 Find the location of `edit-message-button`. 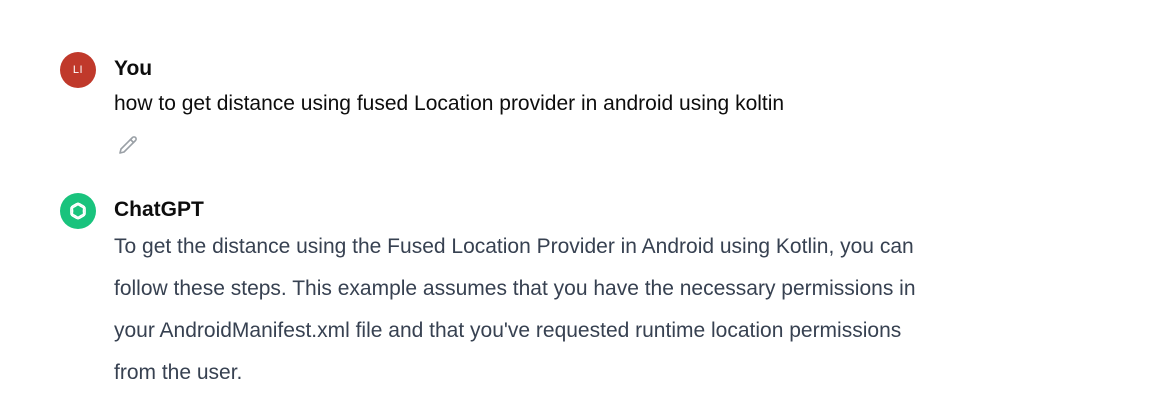

edit-message-button is located at coordinates (128, 146).